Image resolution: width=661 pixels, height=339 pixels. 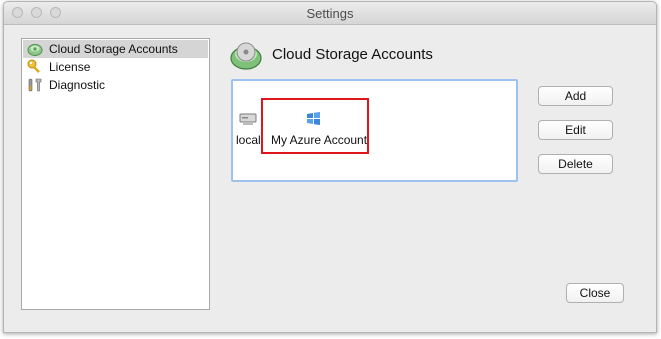 I want to click on add-button: Add, so click(x=575, y=96).